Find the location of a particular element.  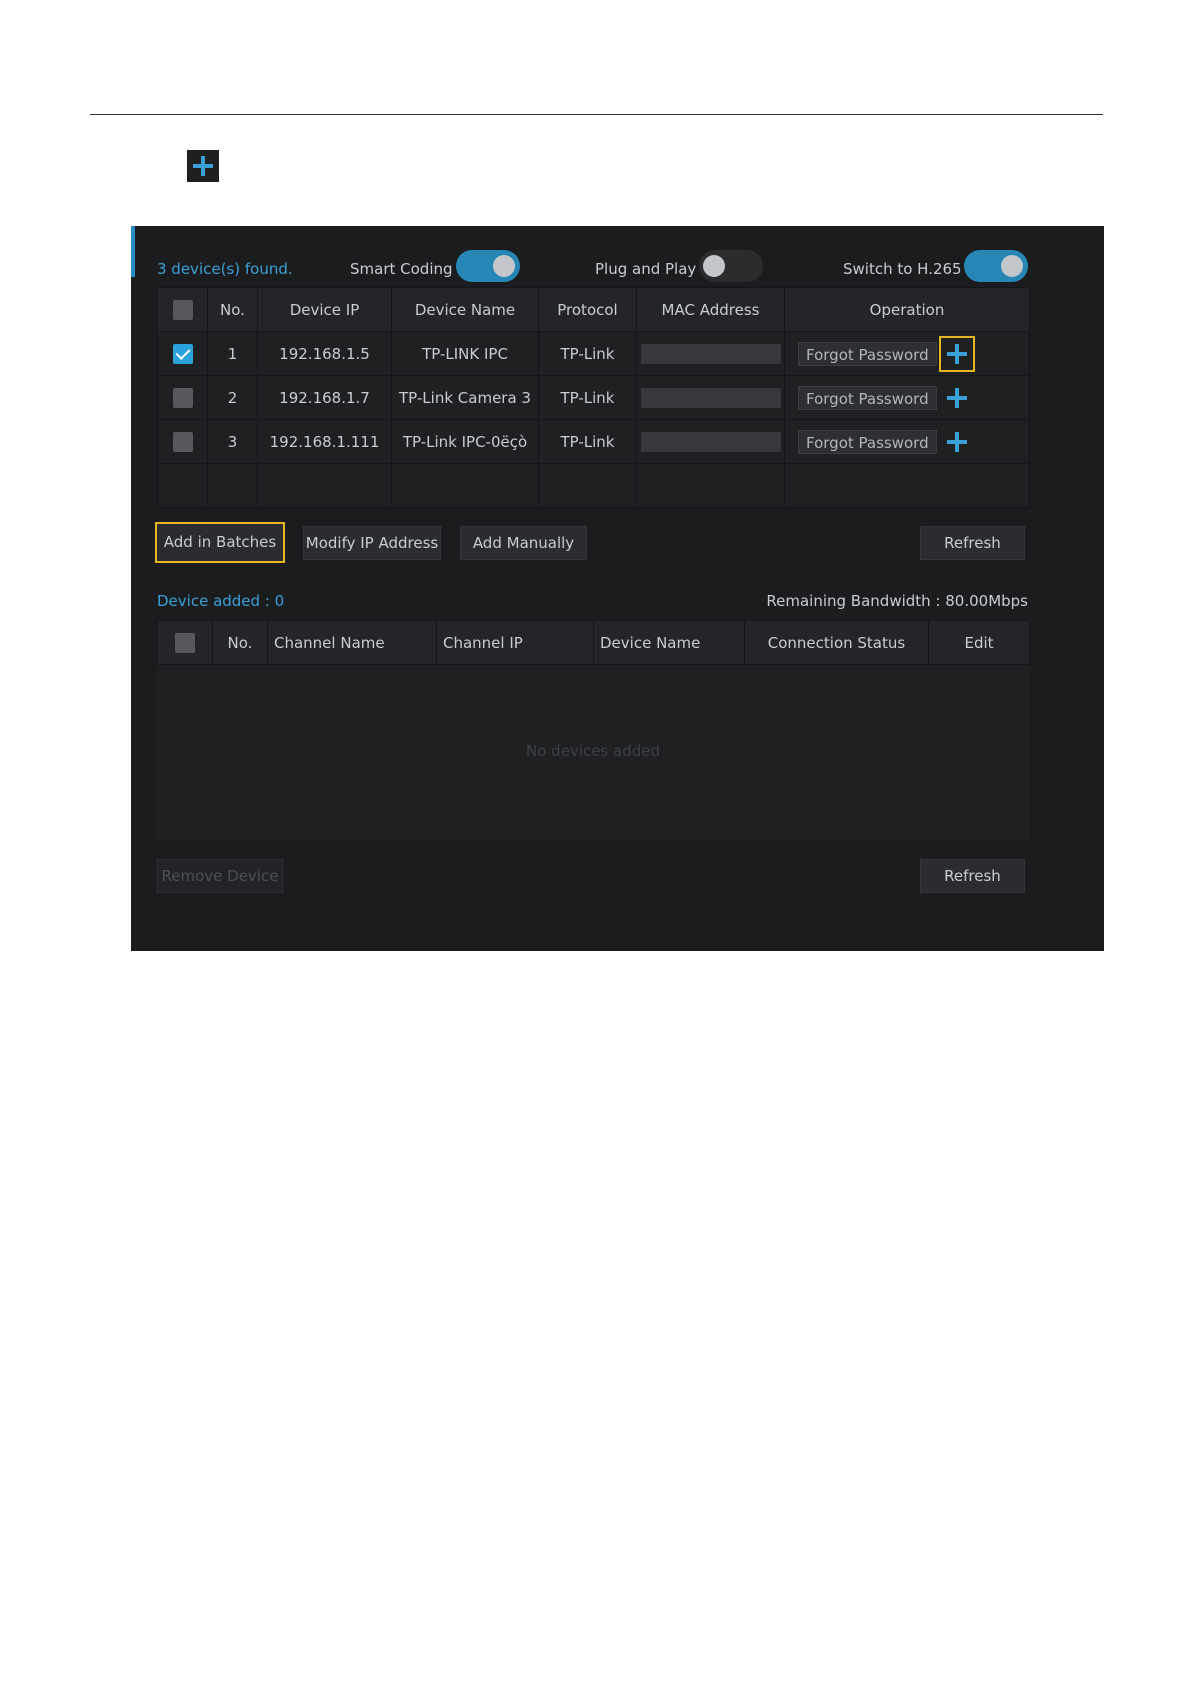

row-device-name: TP-LINK IPC is located at coordinates (465, 353).